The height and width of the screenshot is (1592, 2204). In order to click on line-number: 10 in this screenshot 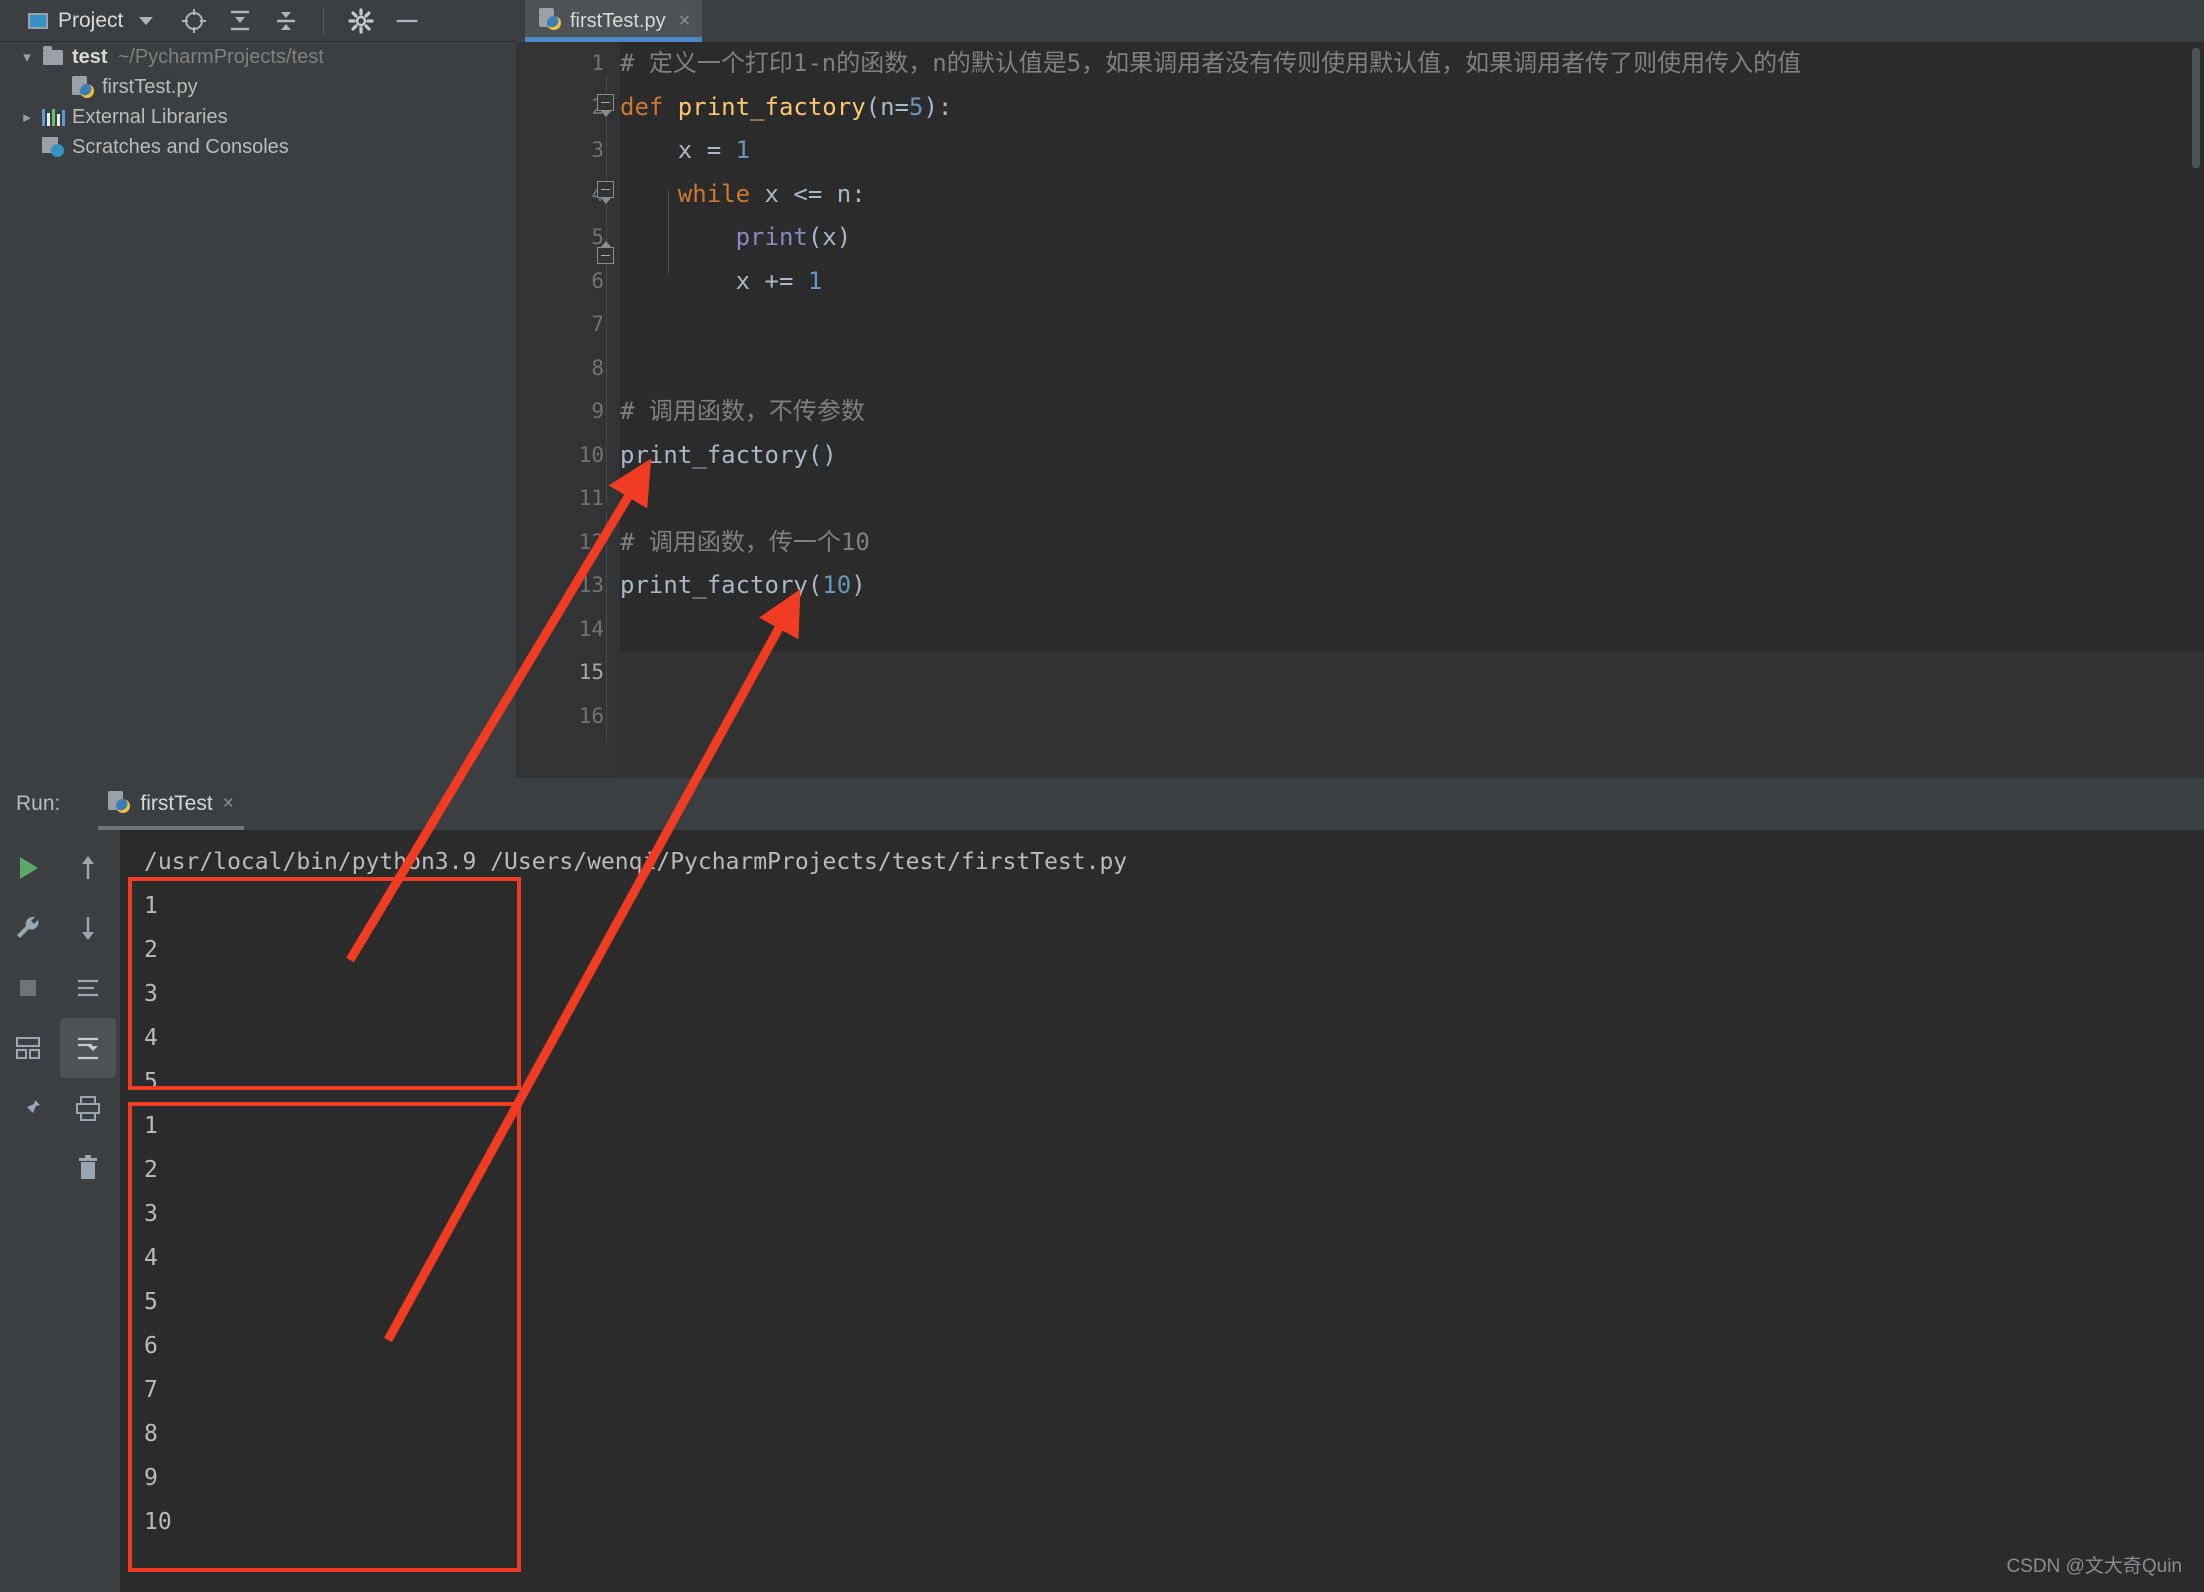, I will do `click(591, 454)`.